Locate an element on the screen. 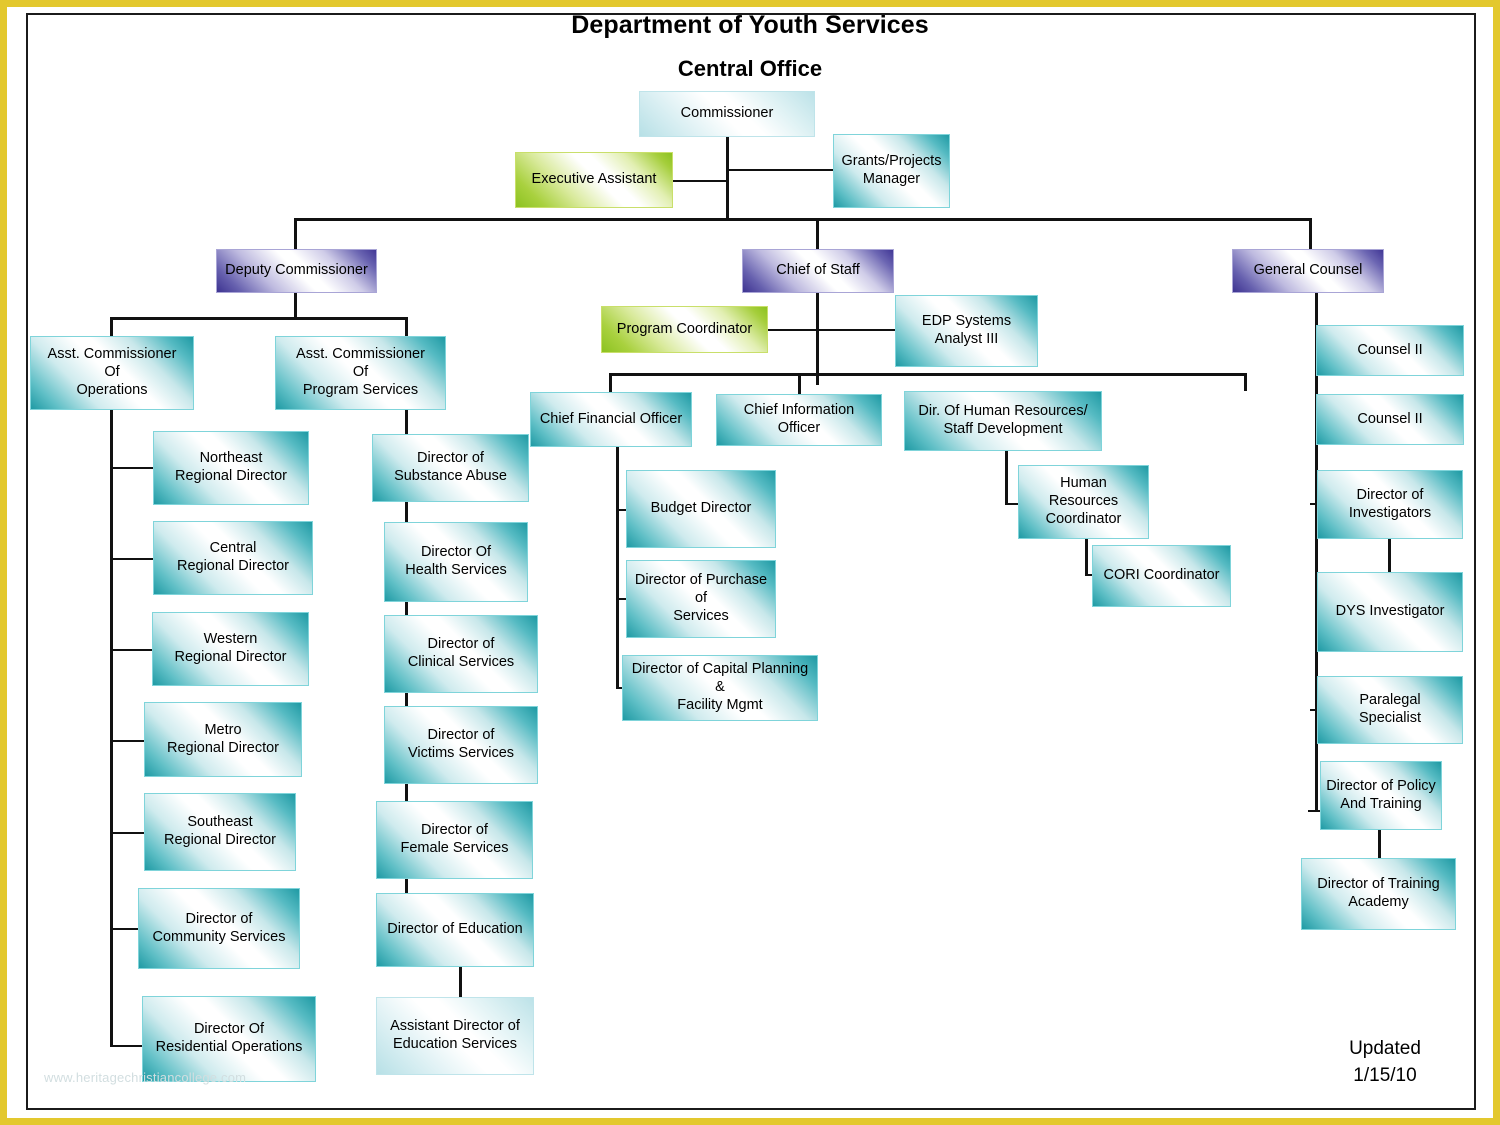  connector-grants-manager is located at coordinates (780, 170).